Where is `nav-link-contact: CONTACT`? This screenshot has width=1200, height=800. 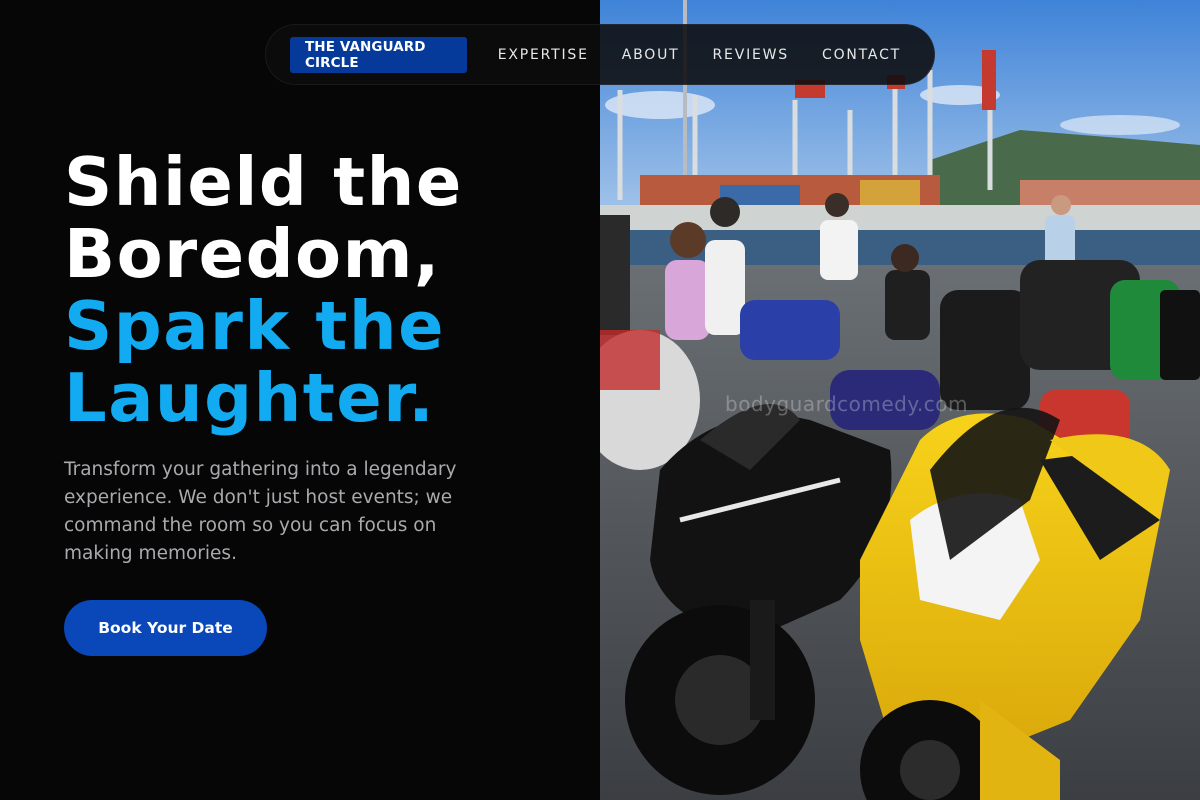
nav-link-contact: CONTACT is located at coordinates (861, 55).